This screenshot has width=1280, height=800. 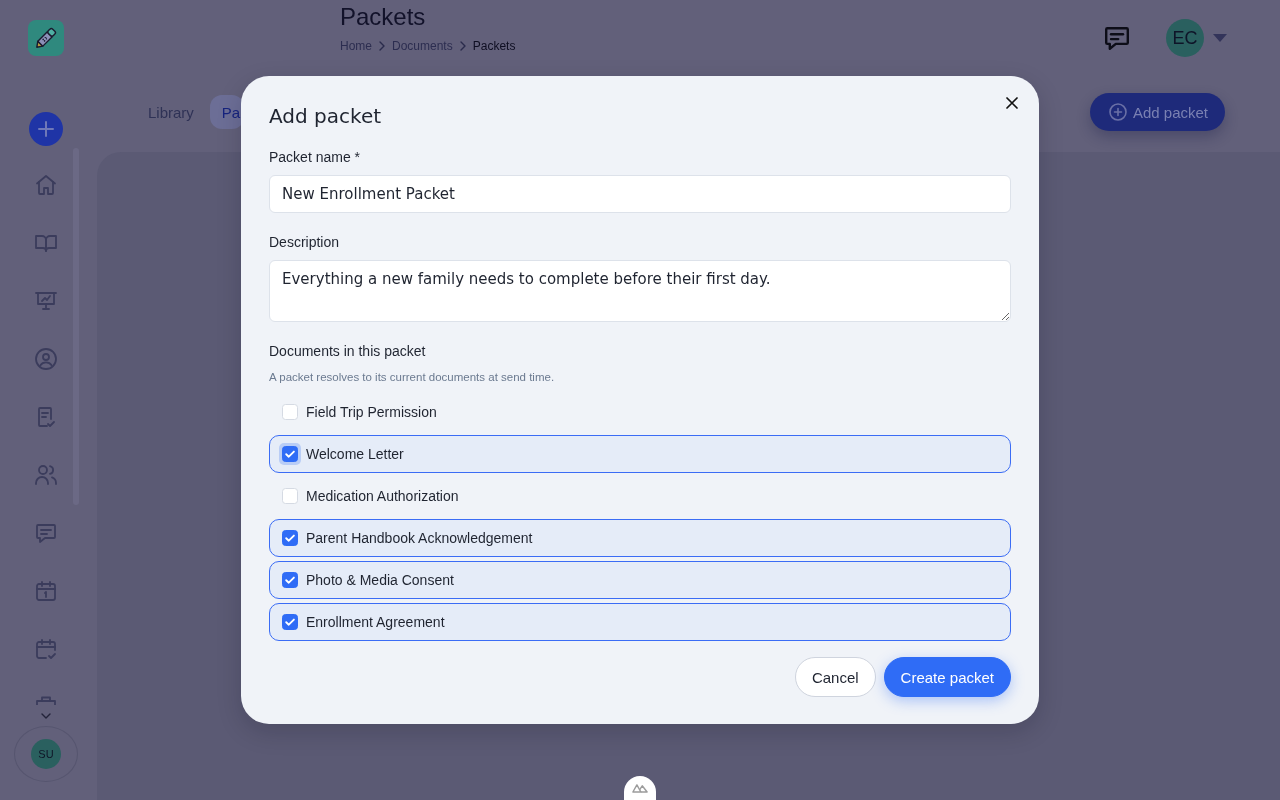 What do you see at coordinates (46, 301) in the screenshot?
I see `presentation-chart-icon` at bounding box center [46, 301].